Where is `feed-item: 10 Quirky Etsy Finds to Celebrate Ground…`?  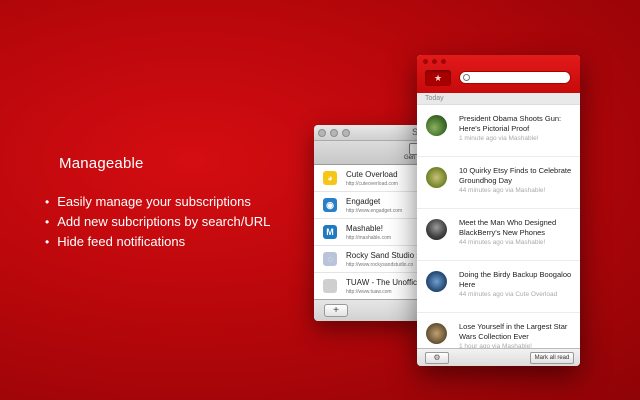
feed-item: 10 Quirky Etsy Finds to Celebrate Ground… is located at coordinates (498, 183).